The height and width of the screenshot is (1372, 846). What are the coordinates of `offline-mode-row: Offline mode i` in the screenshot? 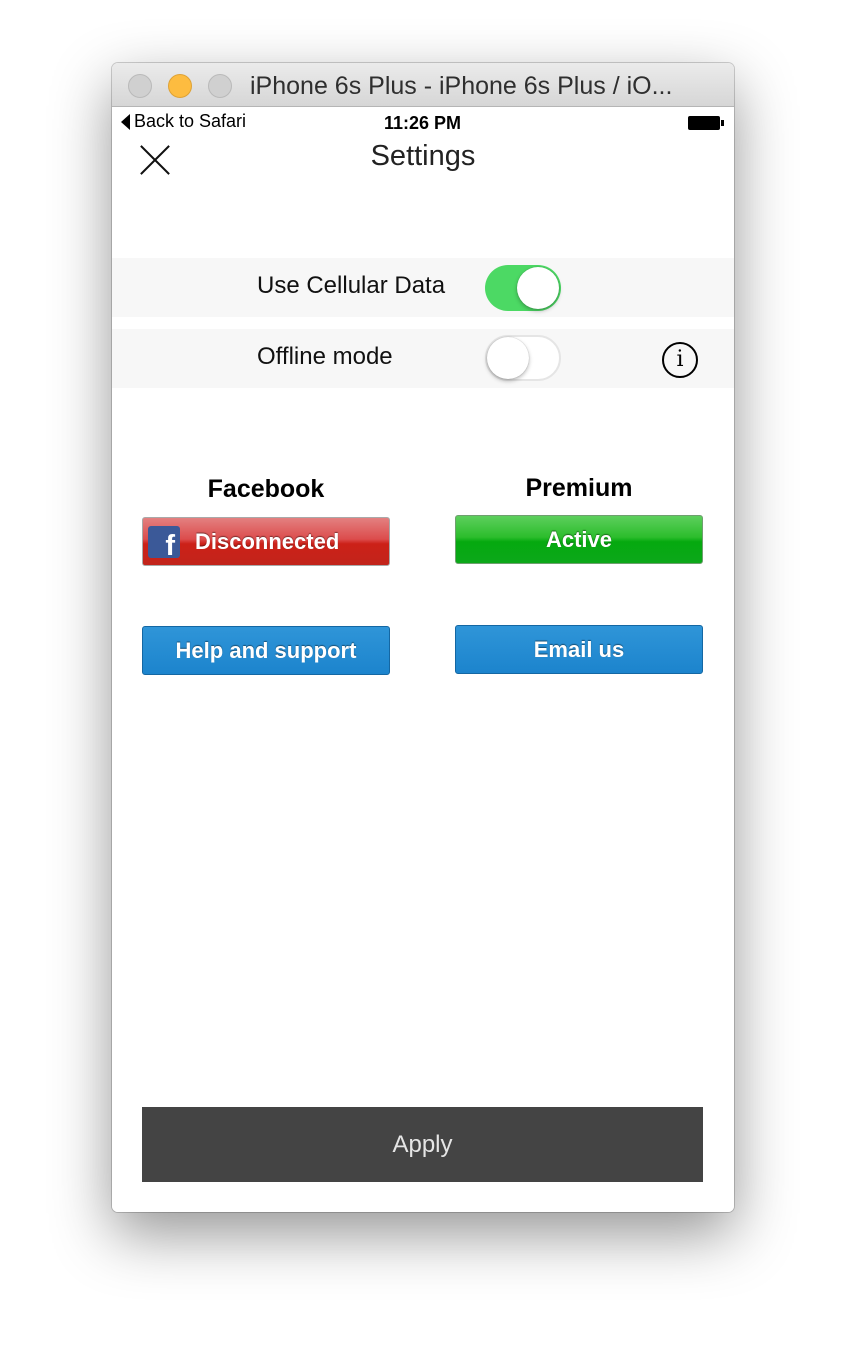 It's located at (423, 358).